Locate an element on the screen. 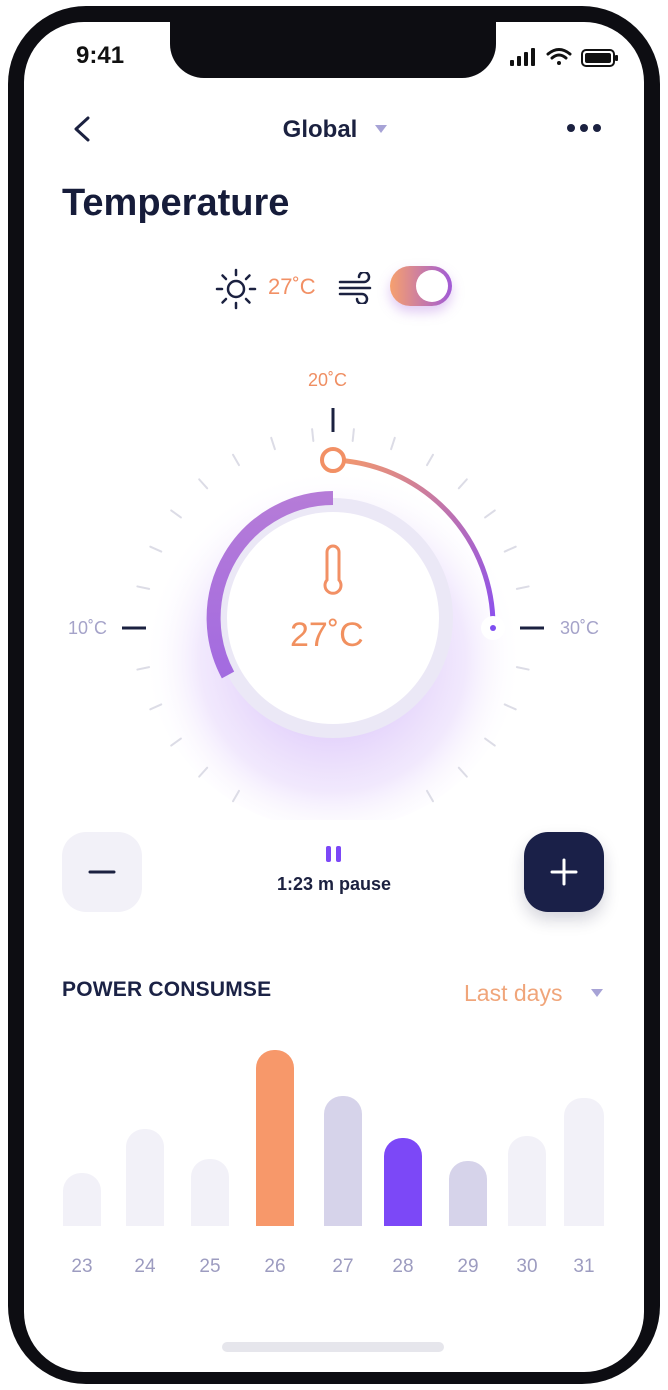  plus-icon is located at coordinates (564, 872).